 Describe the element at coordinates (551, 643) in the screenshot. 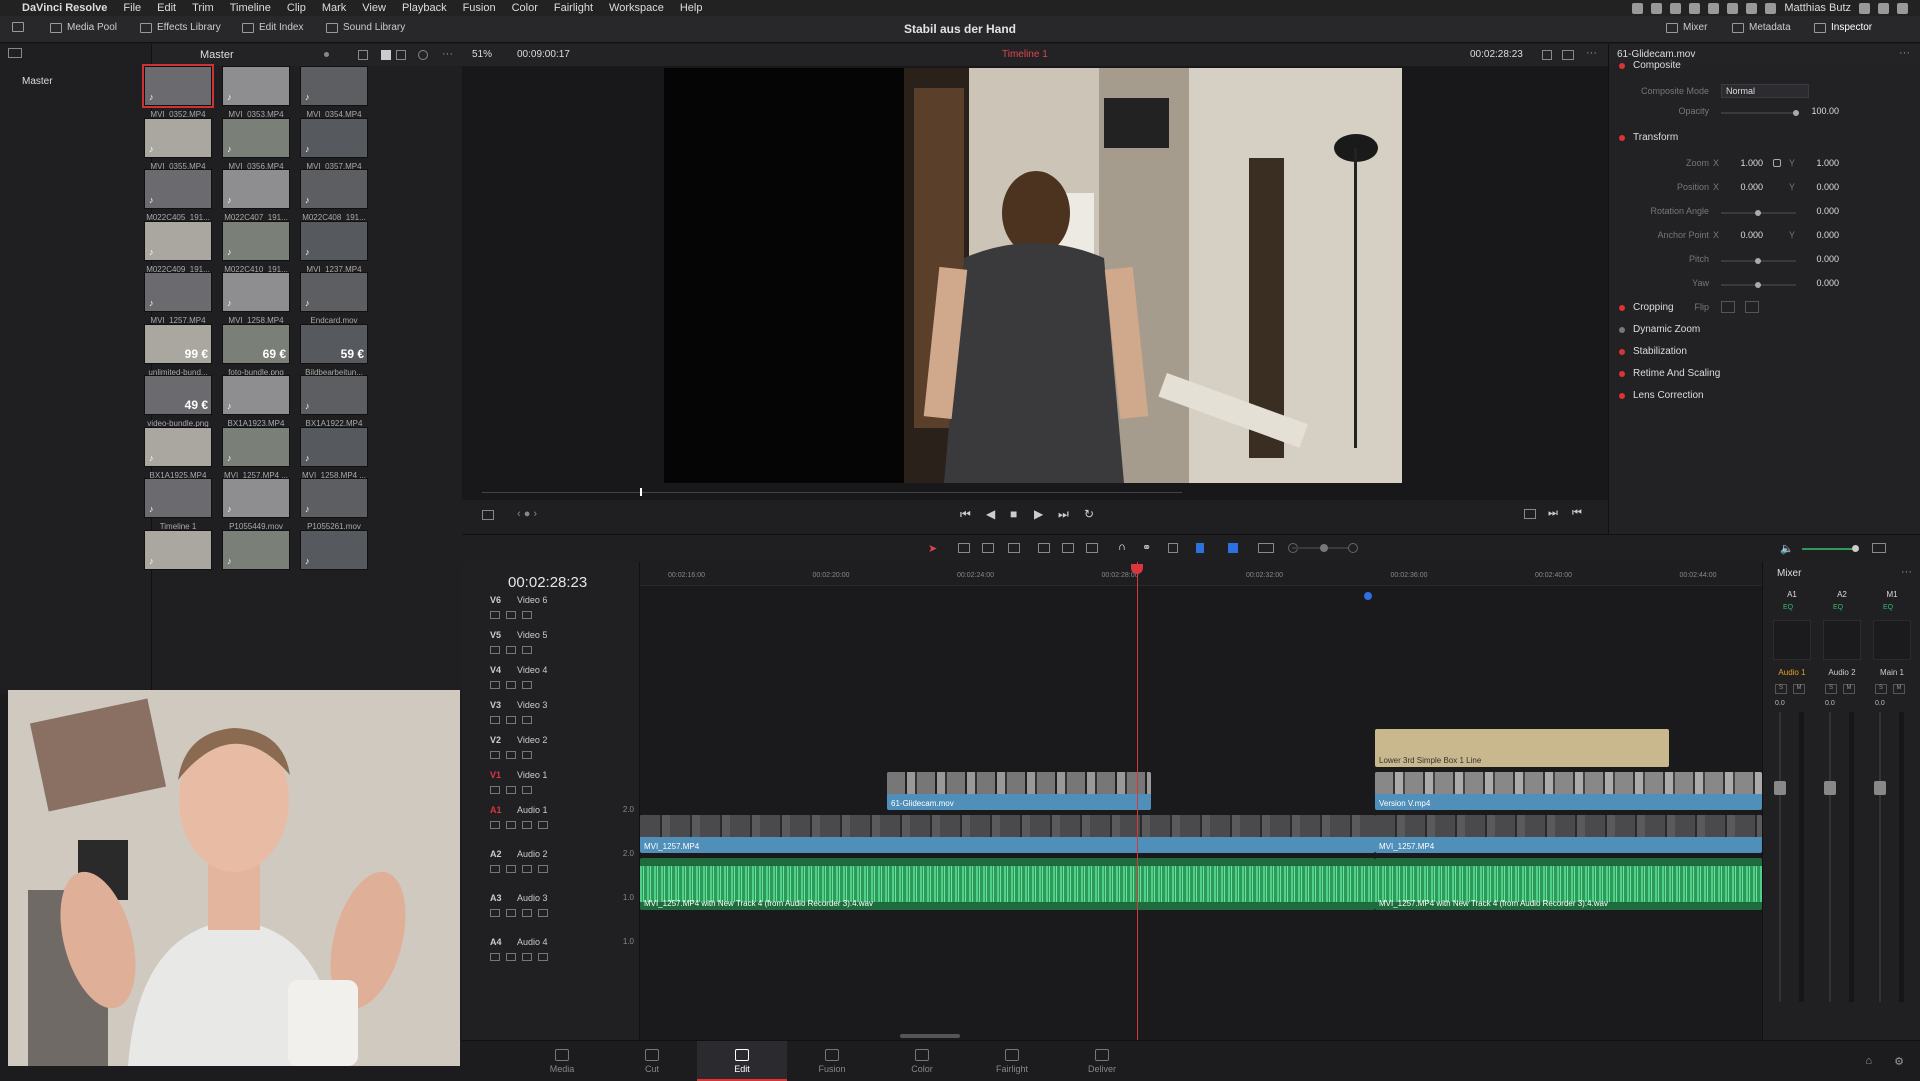

I see `track-header-v5: V5 Video 5` at that location.